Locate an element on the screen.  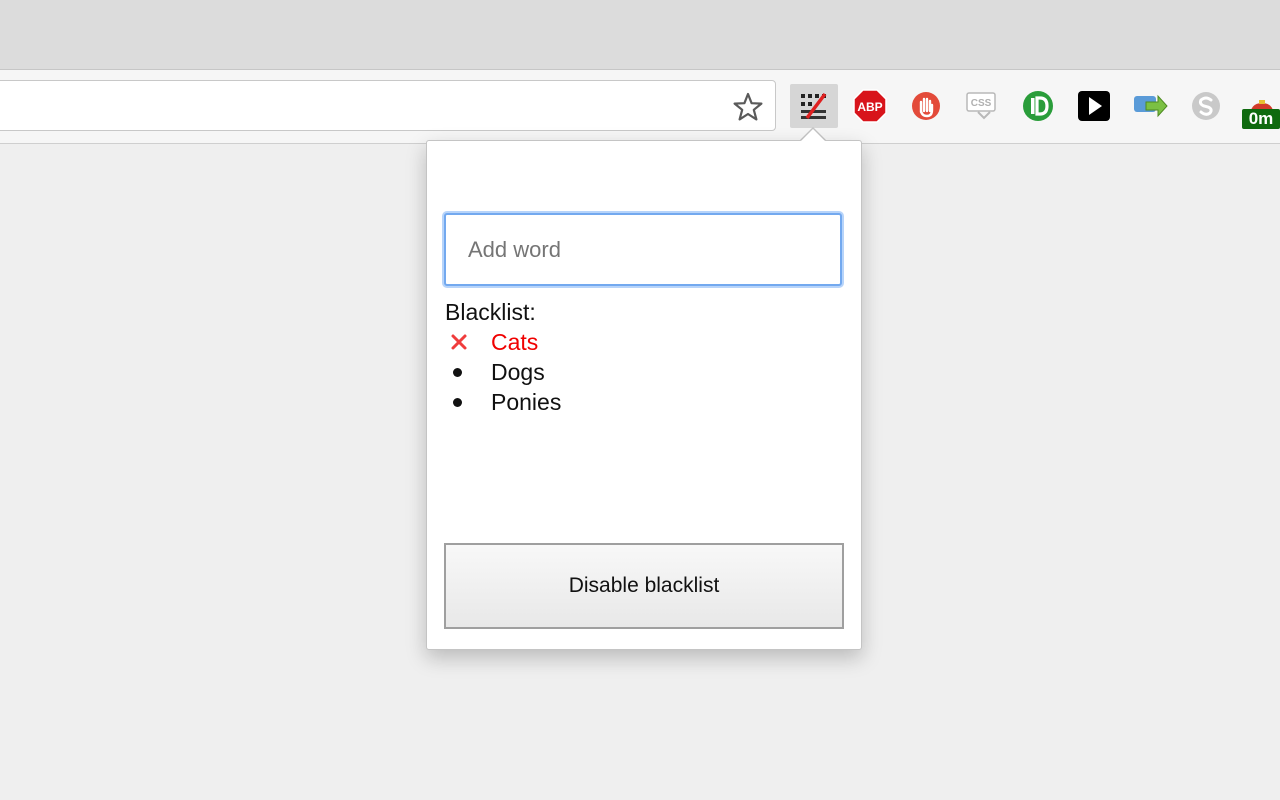
window-titlebar is located at coordinates (640, 35).